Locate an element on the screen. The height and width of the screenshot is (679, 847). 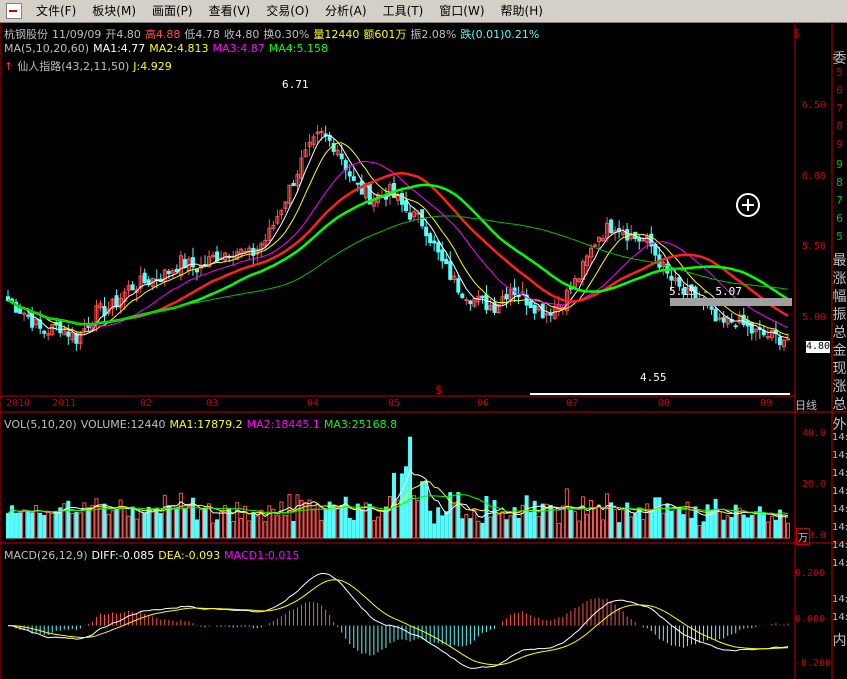
menu-analysis: 分析(A) is located at coordinates (346, 11).